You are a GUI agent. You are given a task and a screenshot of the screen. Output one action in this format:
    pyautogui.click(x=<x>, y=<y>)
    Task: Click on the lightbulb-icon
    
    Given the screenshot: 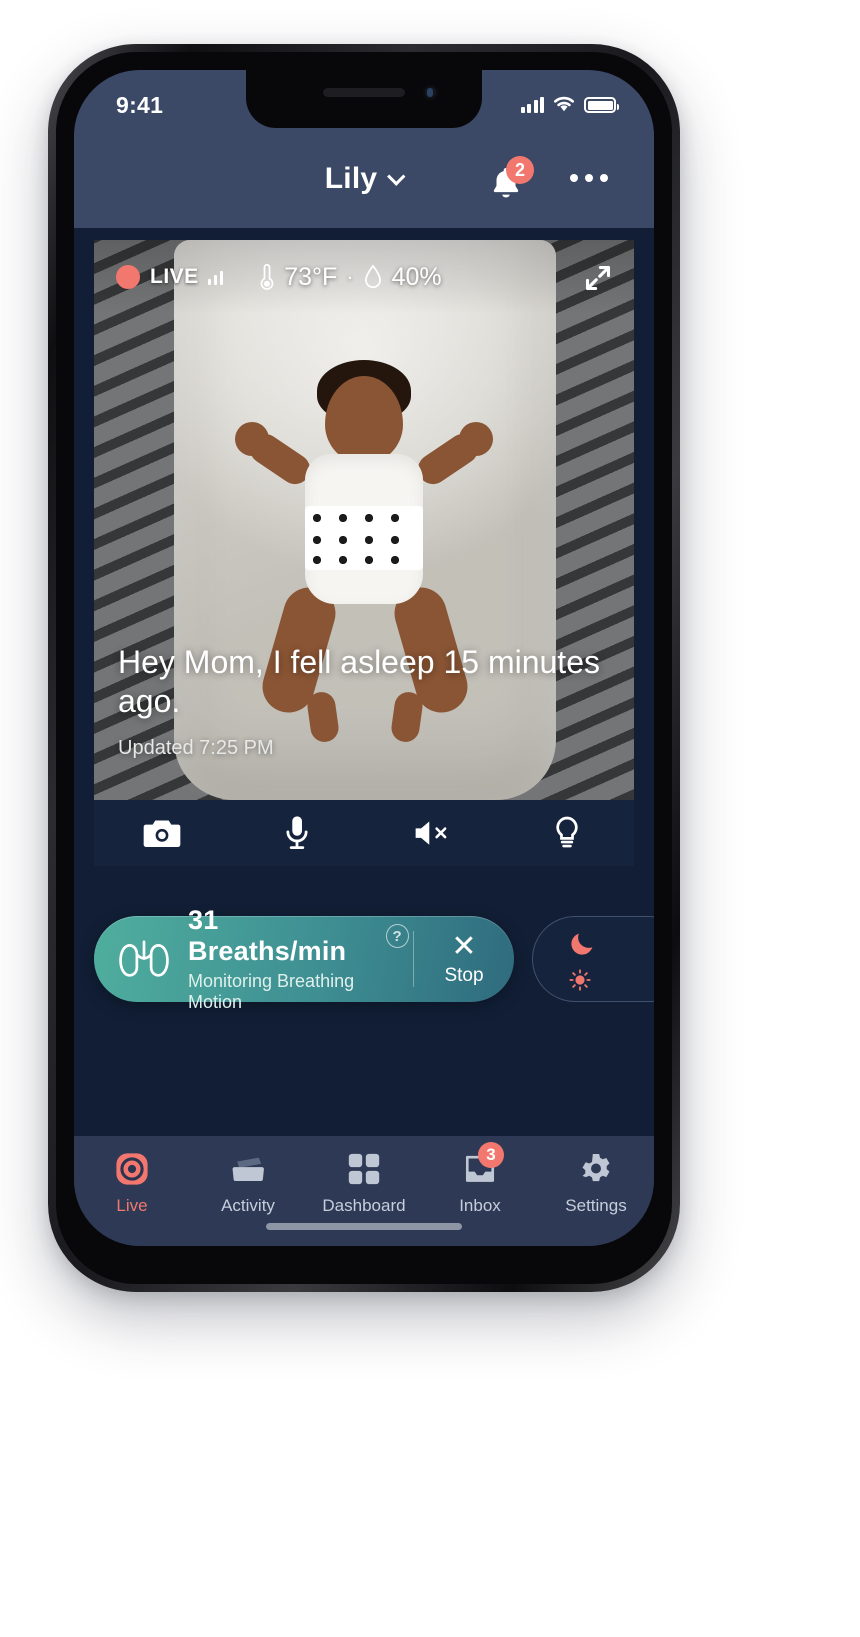 What is the action you would take?
    pyautogui.click(x=566, y=832)
    